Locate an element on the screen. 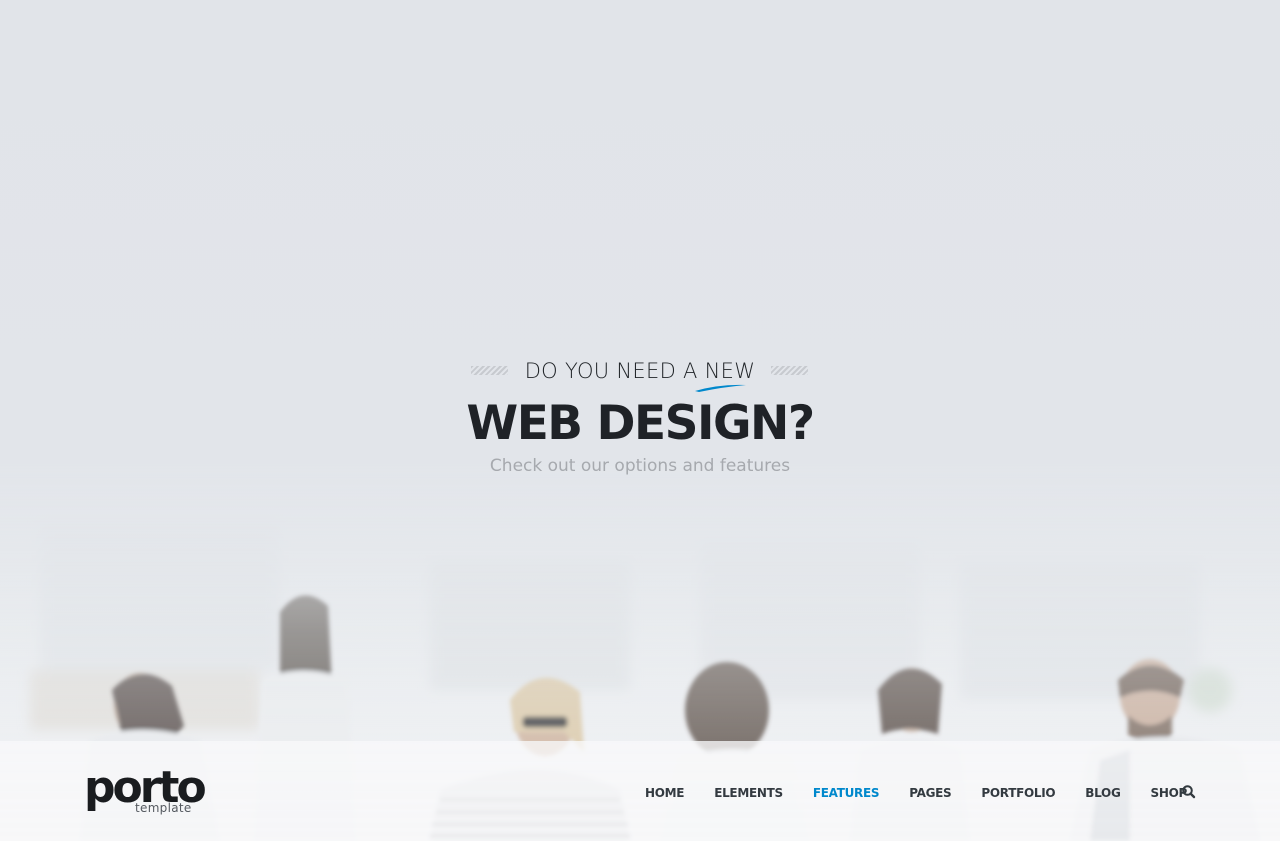 This screenshot has width=1280, height=841. stripe-decoration-right is located at coordinates (789, 370).